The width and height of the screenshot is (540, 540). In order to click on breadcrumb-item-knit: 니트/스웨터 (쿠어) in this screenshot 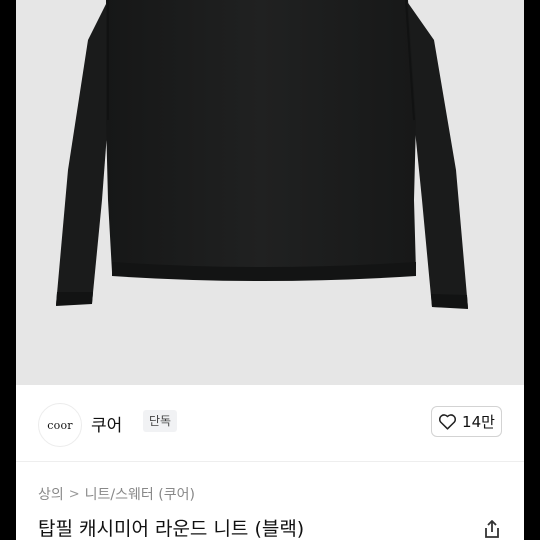, I will do `click(140, 494)`.